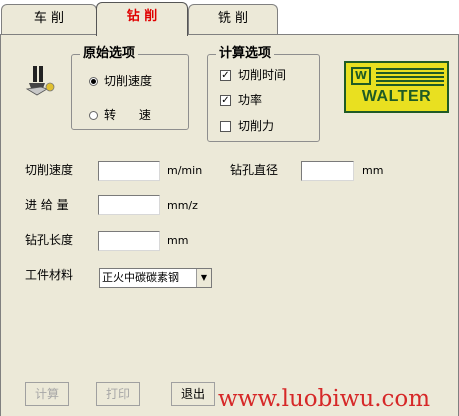 Image resolution: width=459 pixels, height=416 pixels. What do you see at coordinates (250, 100) in the screenshot?
I see `checkbox-label: 功率` at bounding box center [250, 100].